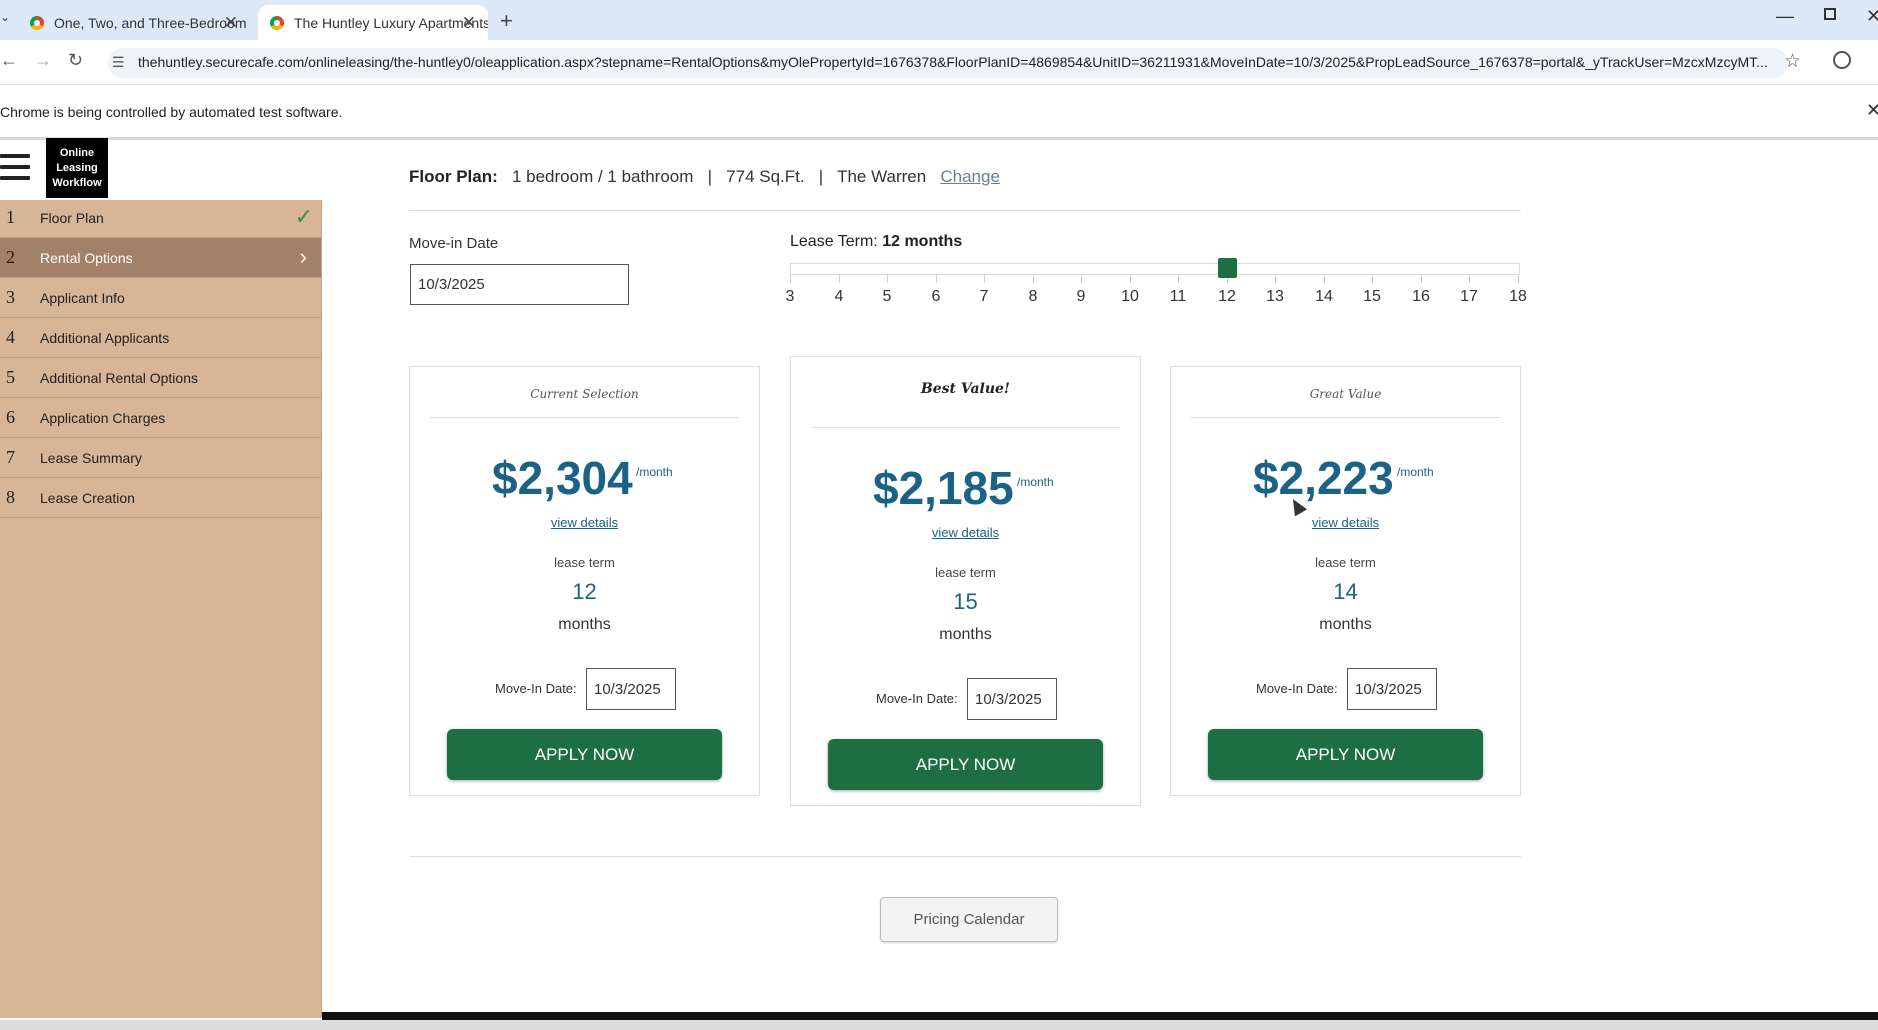 The width and height of the screenshot is (1878, 1030). What do you see at coordinates (965, 389) in the screenshot?
I see `card-badge: Best Value!` at bounding box center [965, 389].